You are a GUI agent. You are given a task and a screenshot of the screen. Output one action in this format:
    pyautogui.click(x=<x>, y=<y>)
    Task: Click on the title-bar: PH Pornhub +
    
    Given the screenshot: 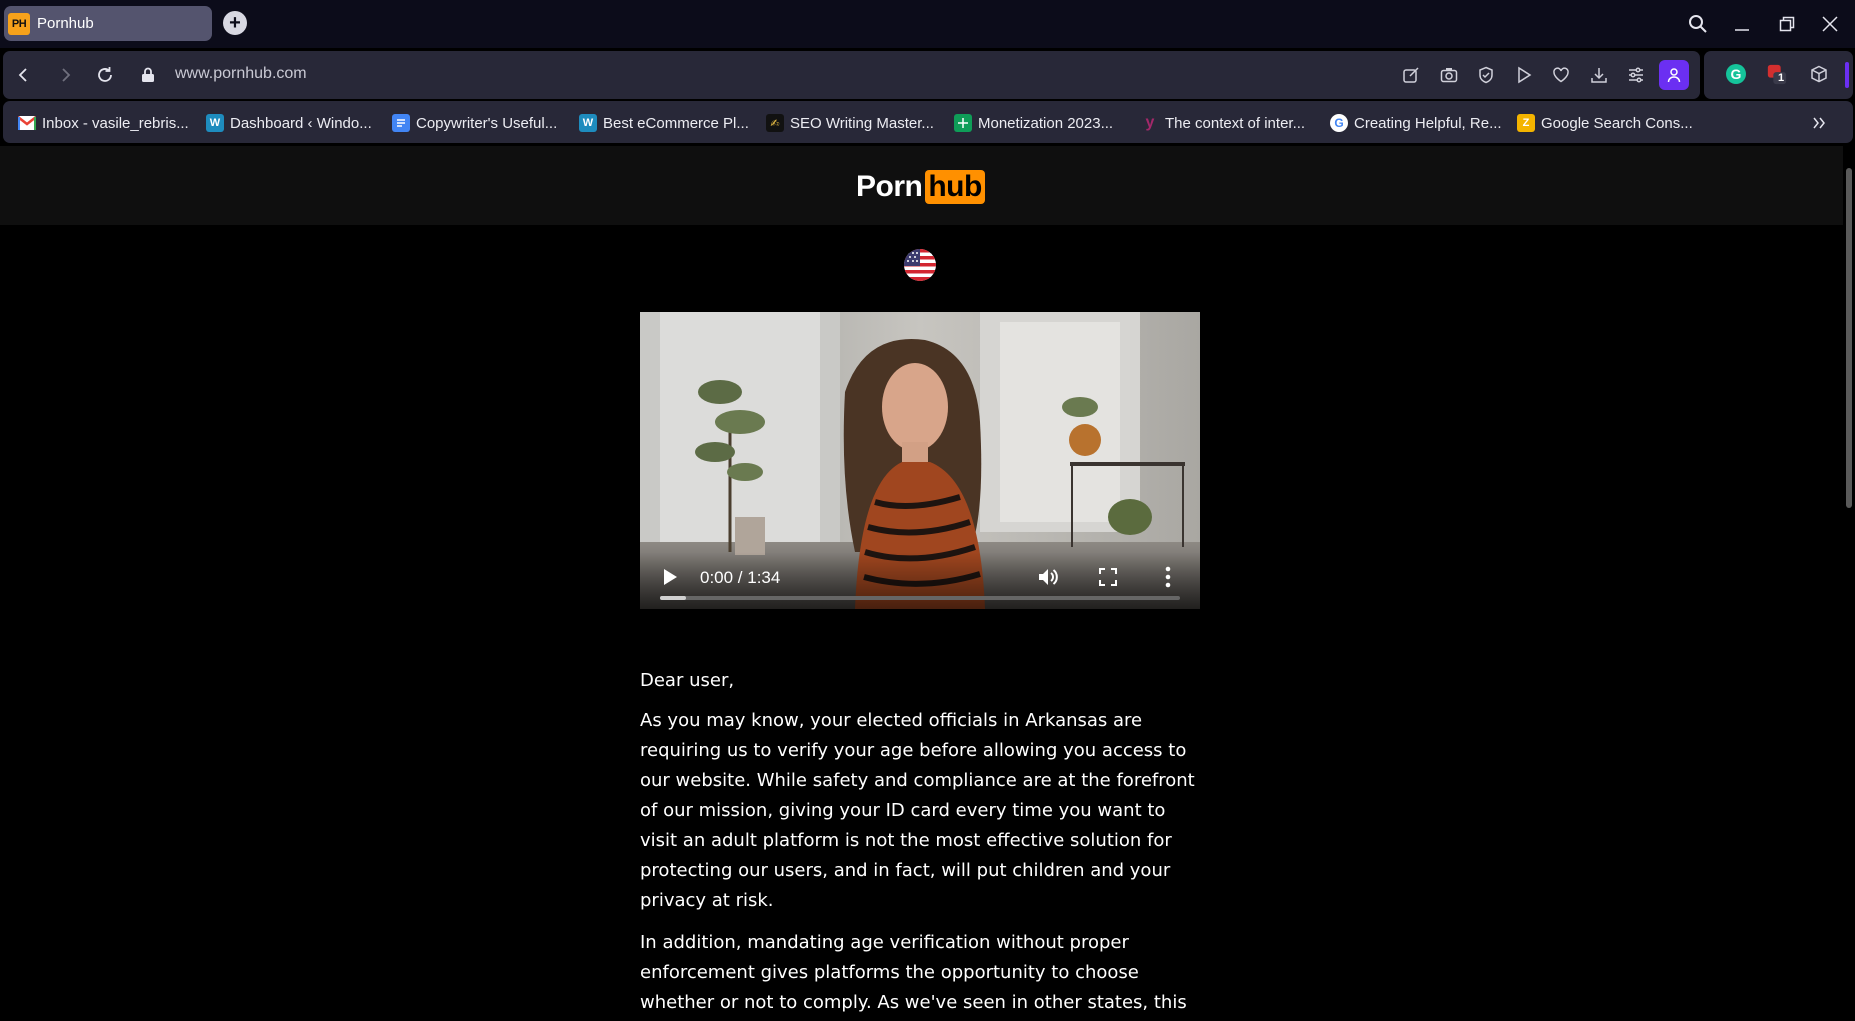 What is the action you would take?
    pyautogui.click(x=927, y=24)
    